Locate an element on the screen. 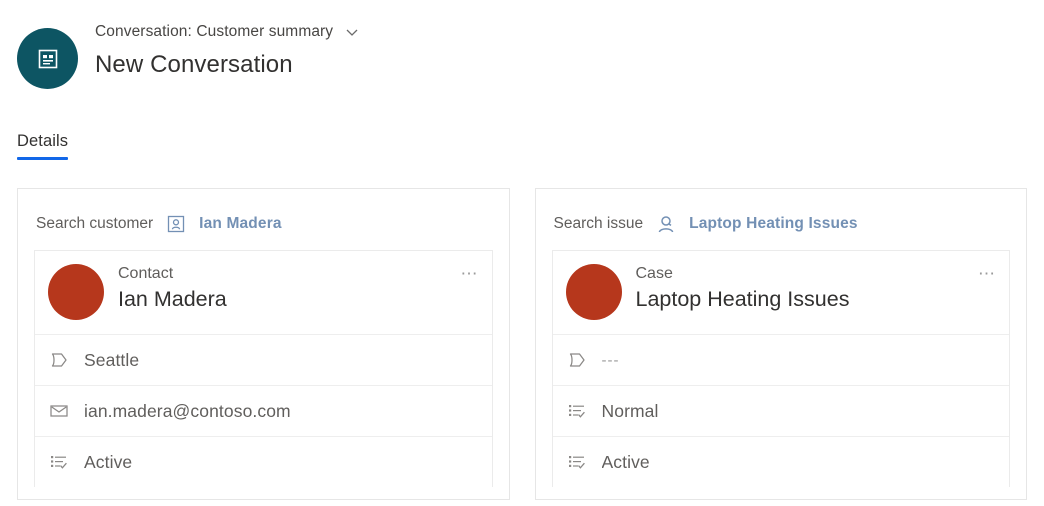  contact-field-location: Seattle is located at coordinates (263, 359).